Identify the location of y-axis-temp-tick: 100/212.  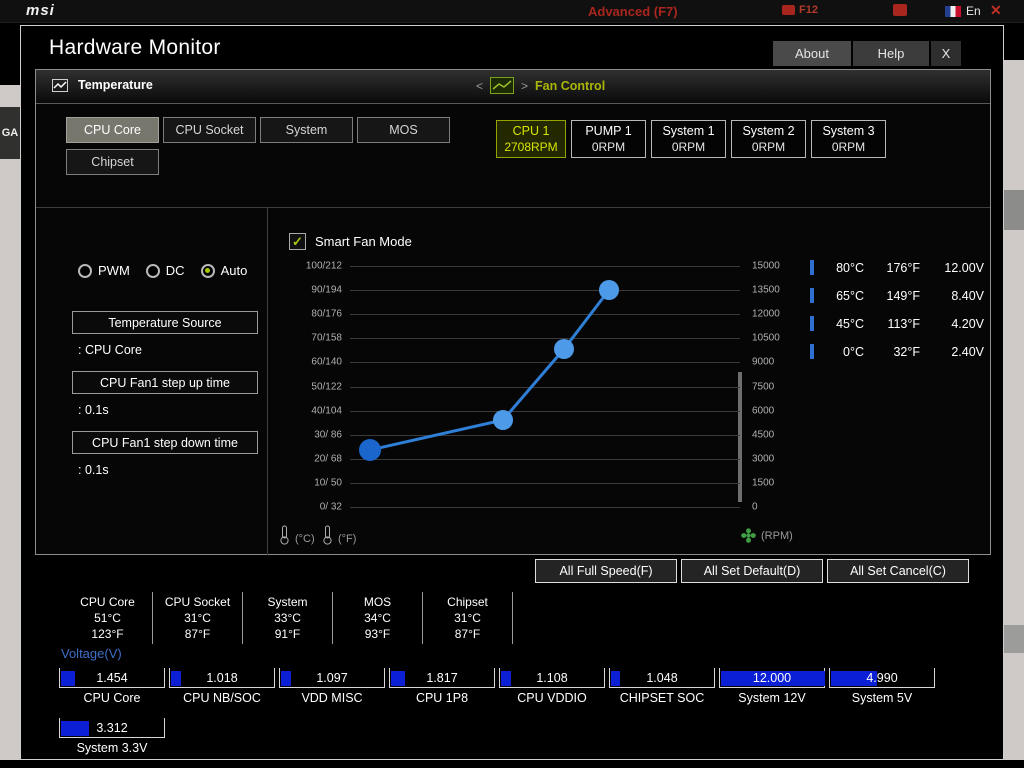
(323, 266).